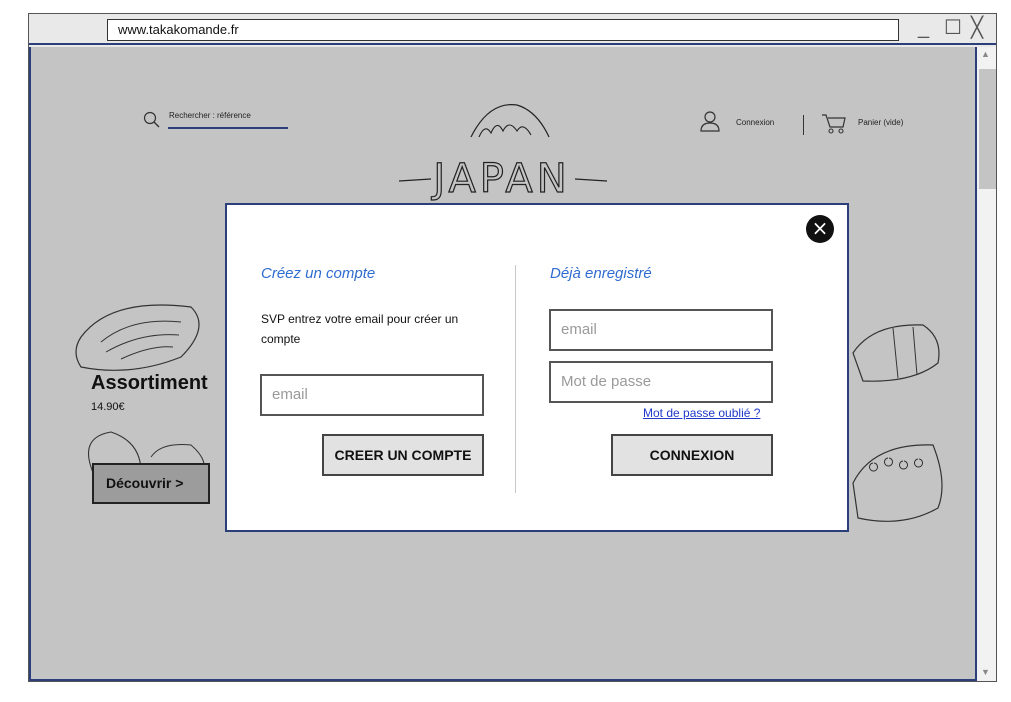  What do you see at coordinates (502, 179) in the screenshot?
I see `logo-text: JAPAN` at bounding box center [502, 179].